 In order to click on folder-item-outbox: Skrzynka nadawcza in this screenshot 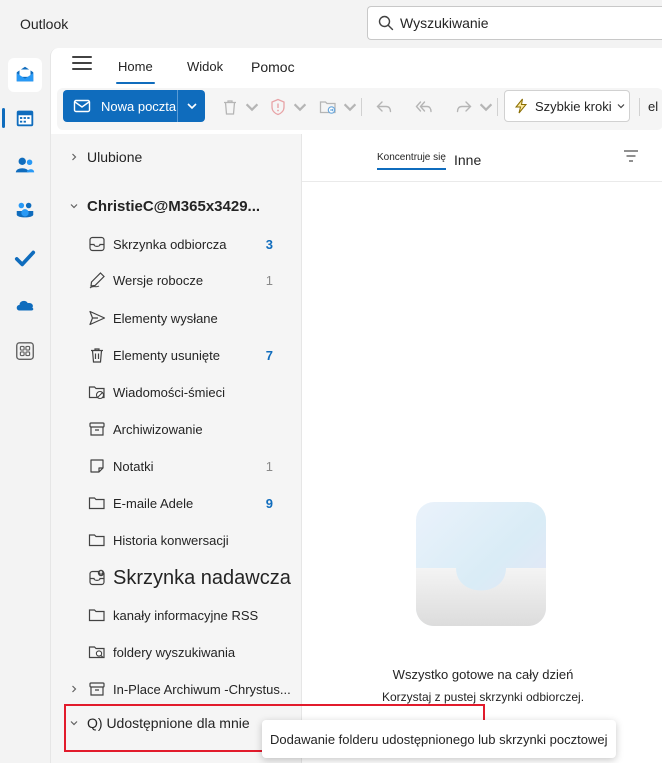, I will do `click(176, 578)`.